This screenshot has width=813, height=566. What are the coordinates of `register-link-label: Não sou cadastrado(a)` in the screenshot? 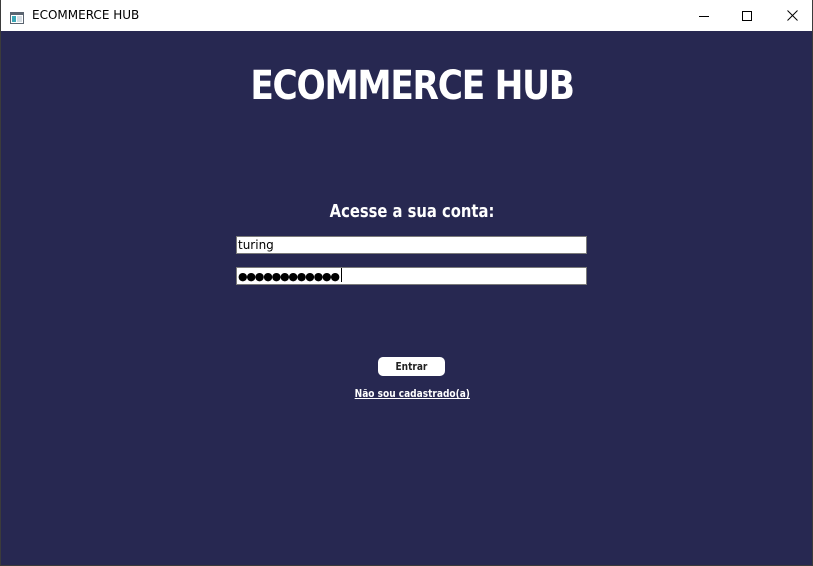 It's located at (412, 393).